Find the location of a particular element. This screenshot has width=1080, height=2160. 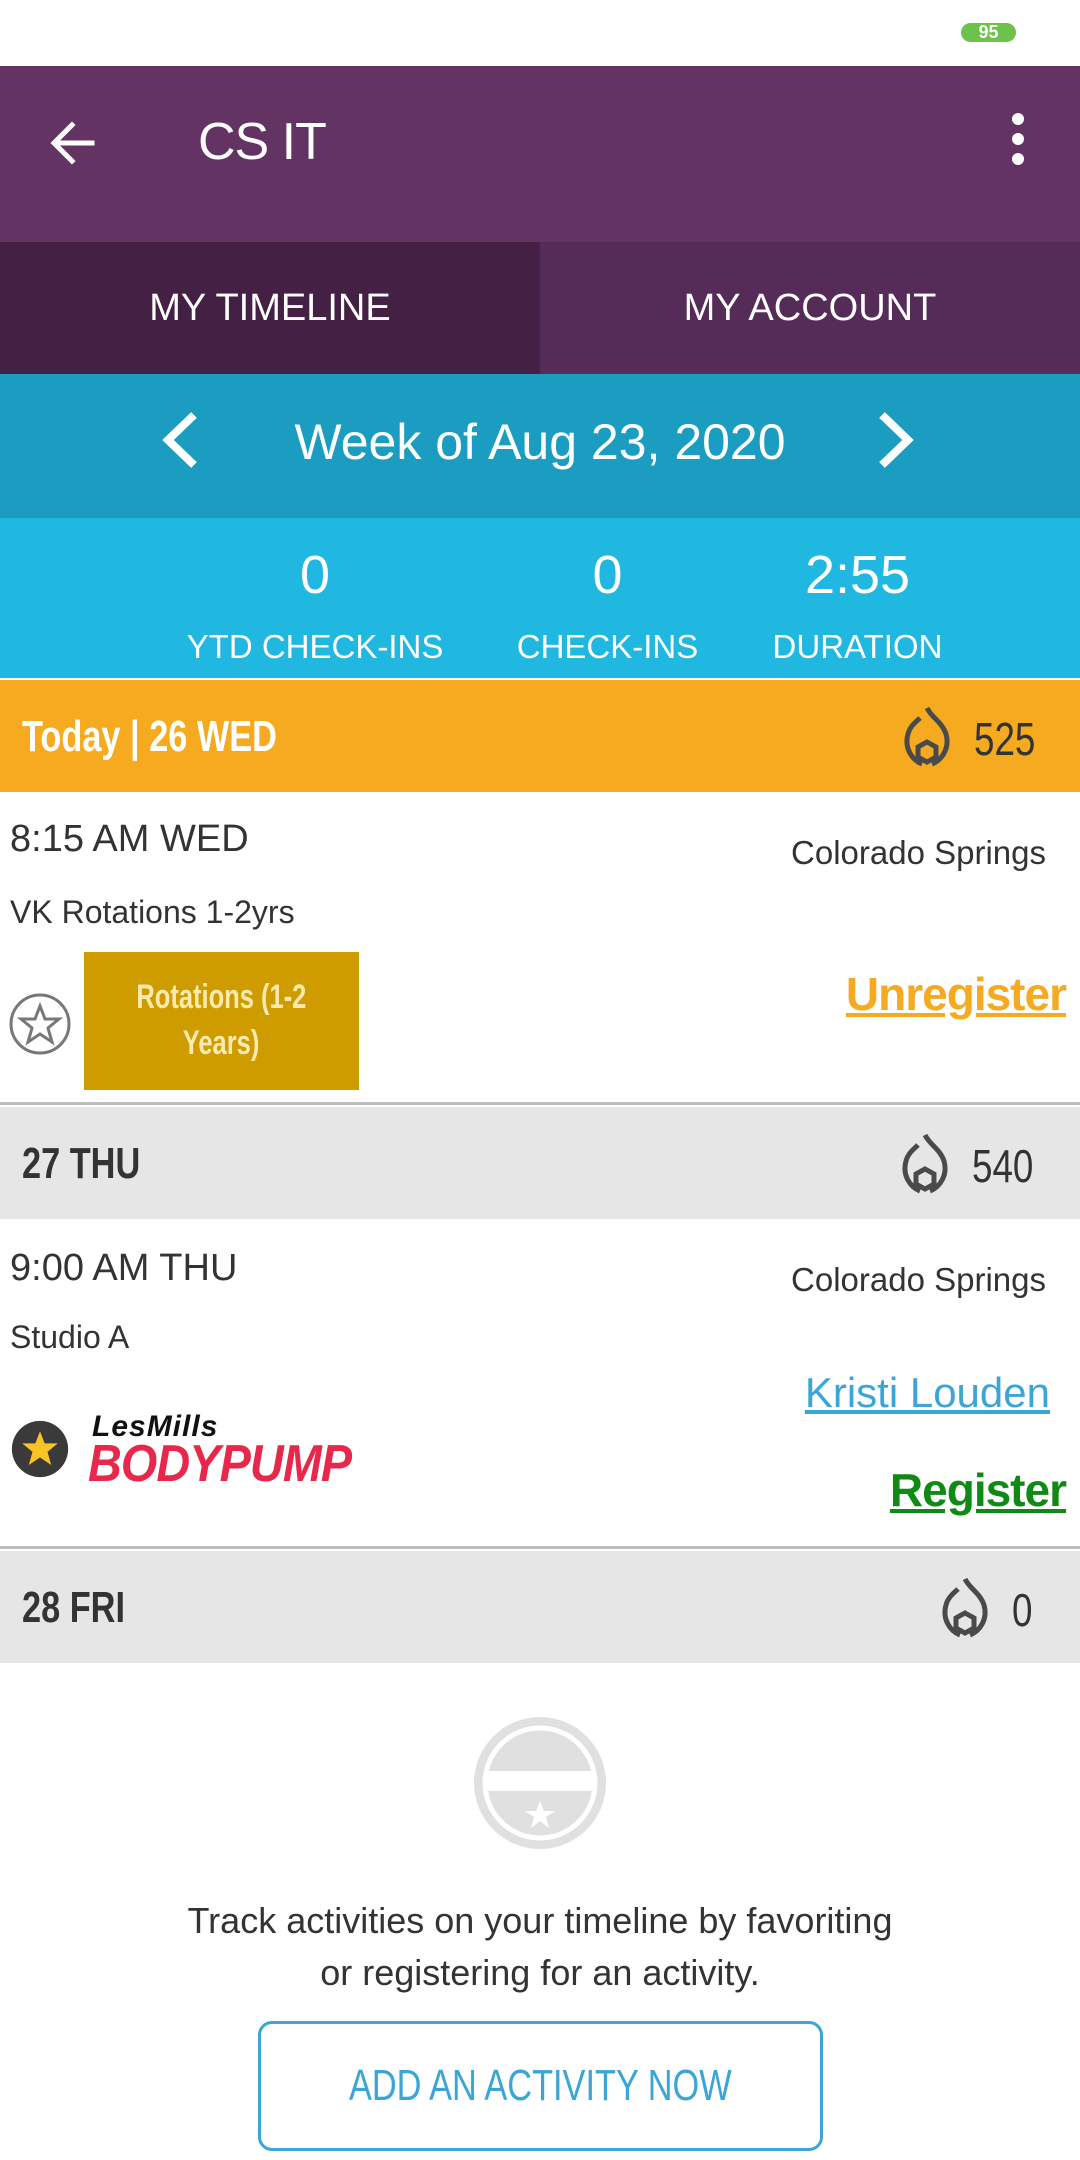

activity-time: 9:00 AM THU is located at coordinates (124, 1268).